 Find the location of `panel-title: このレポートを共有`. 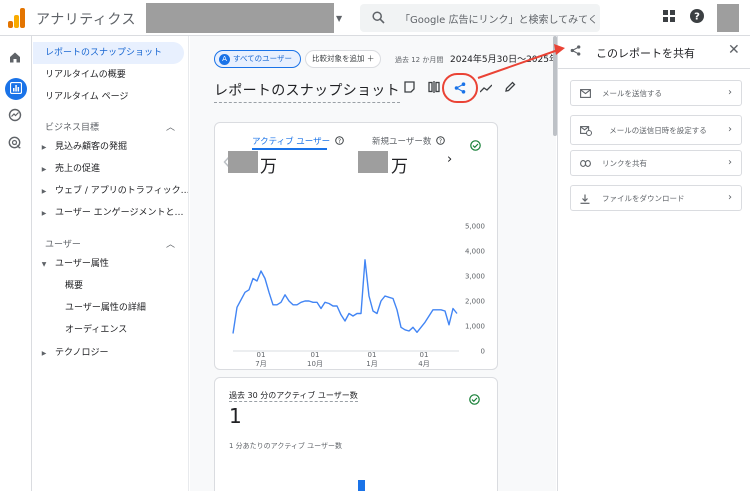

panel-title: このレポートを共有 is located at coordinates (645, 53).